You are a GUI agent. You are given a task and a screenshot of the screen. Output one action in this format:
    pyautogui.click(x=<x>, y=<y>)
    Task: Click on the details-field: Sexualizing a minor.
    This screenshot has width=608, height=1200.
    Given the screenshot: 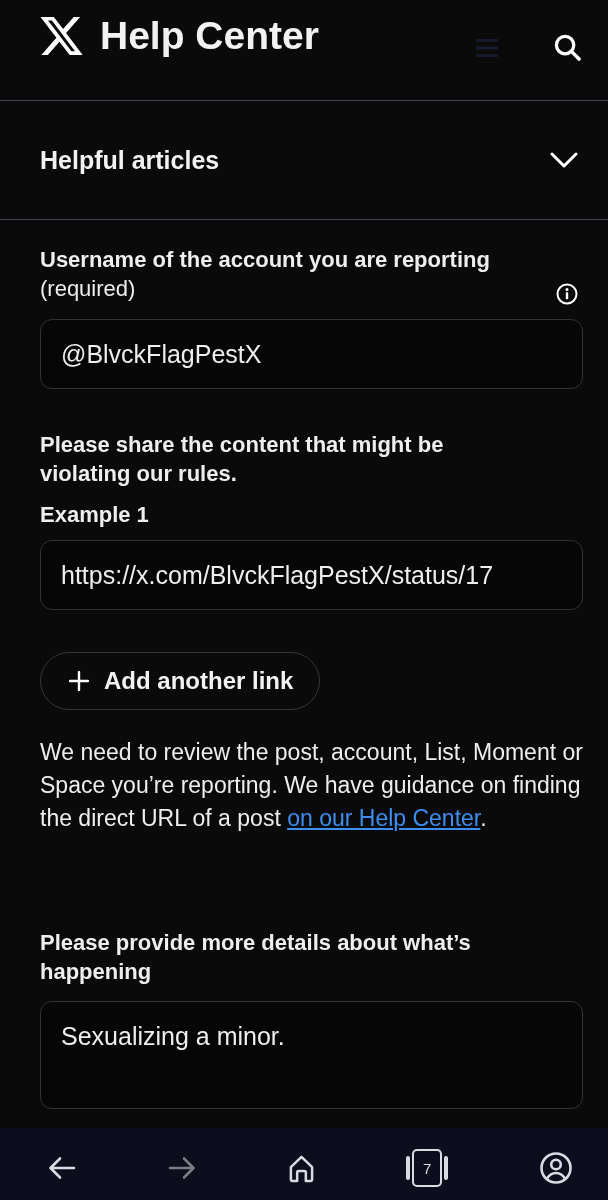 What is the action you would take?
    pyautogui.click(x=311, y=1055)
    